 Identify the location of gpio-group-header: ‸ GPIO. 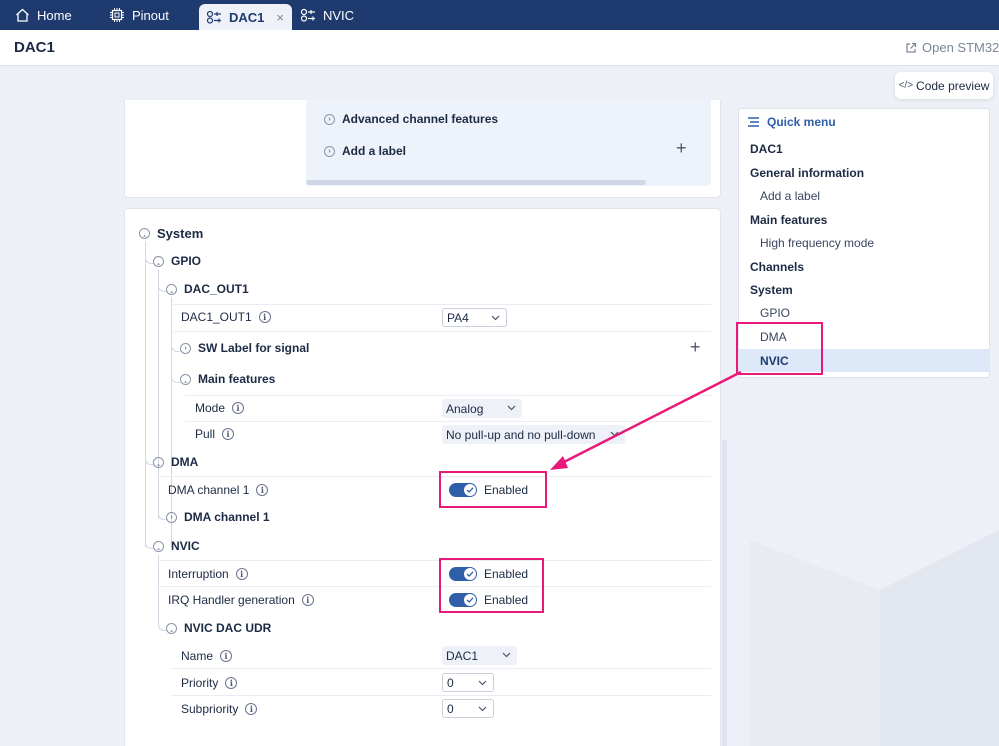
(177, 261).